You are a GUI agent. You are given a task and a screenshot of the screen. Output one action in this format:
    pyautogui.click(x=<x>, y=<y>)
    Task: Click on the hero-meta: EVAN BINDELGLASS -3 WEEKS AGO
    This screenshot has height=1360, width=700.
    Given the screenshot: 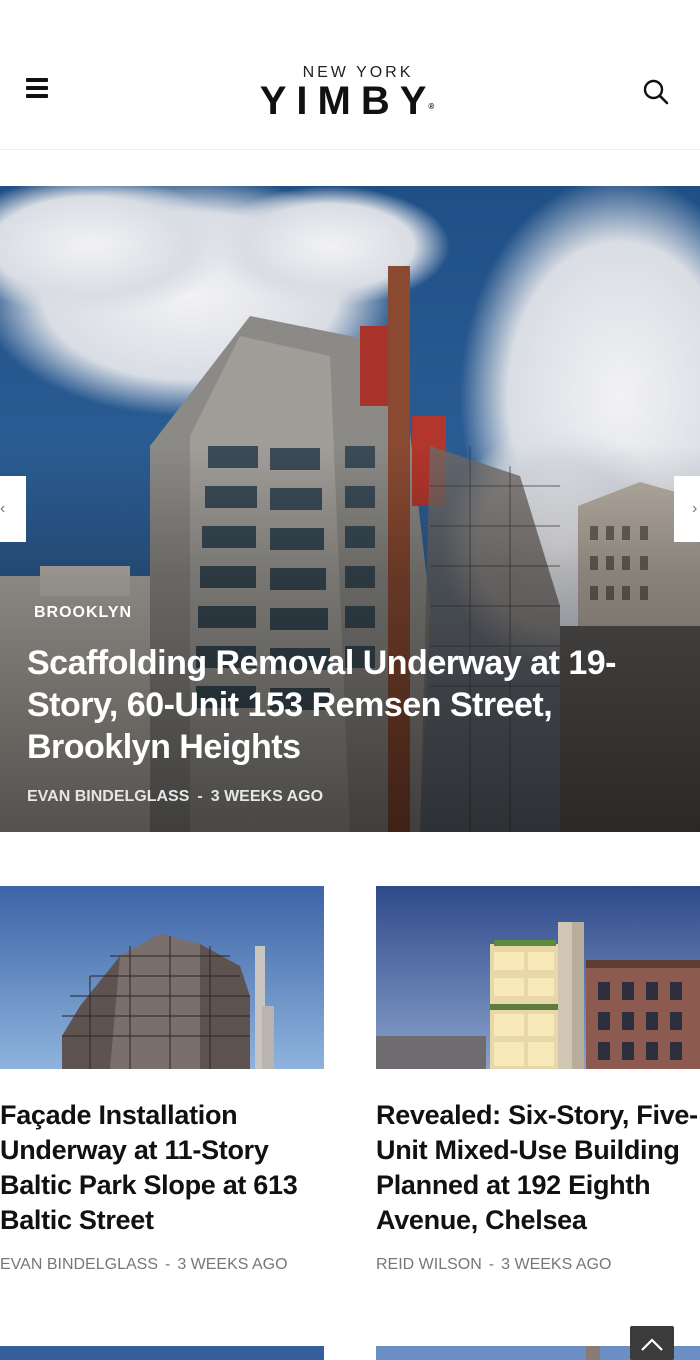 What is the action you would take?
    pyautogui.click(x=175, y=797)
    